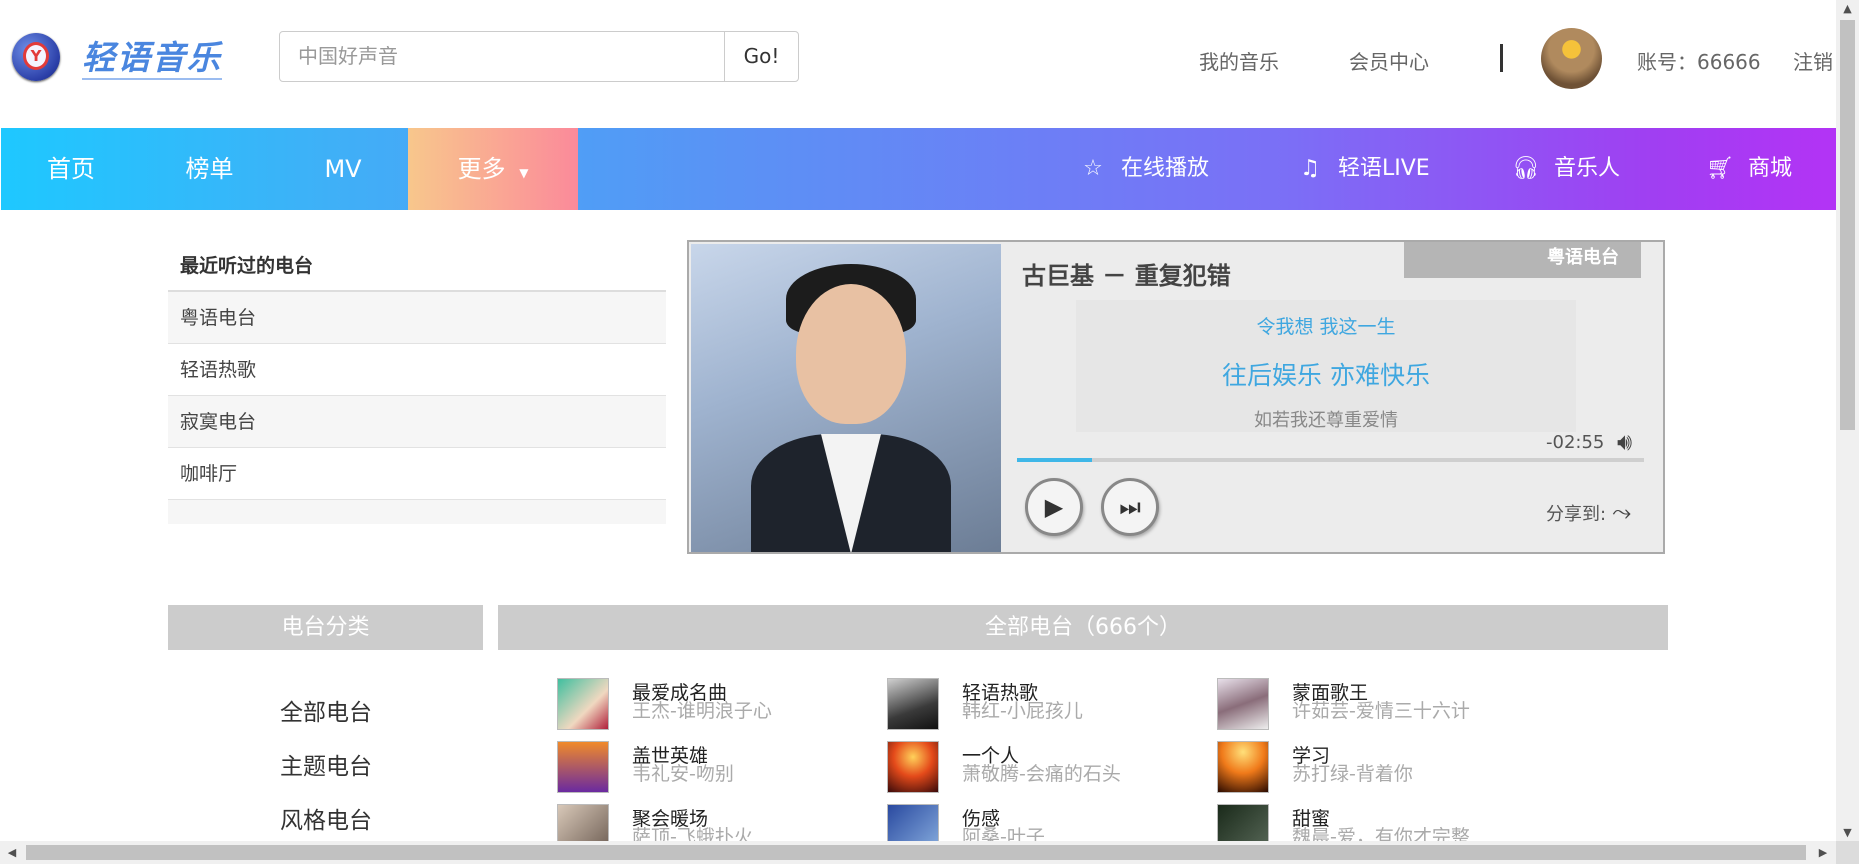 The height and width of the screenshot is (864, 1859). What do you see at coordinates (1847, 8) in the screenshot?
I see `scroll-up-arrow-icon: ▲` at bounding box center [1847, 8].